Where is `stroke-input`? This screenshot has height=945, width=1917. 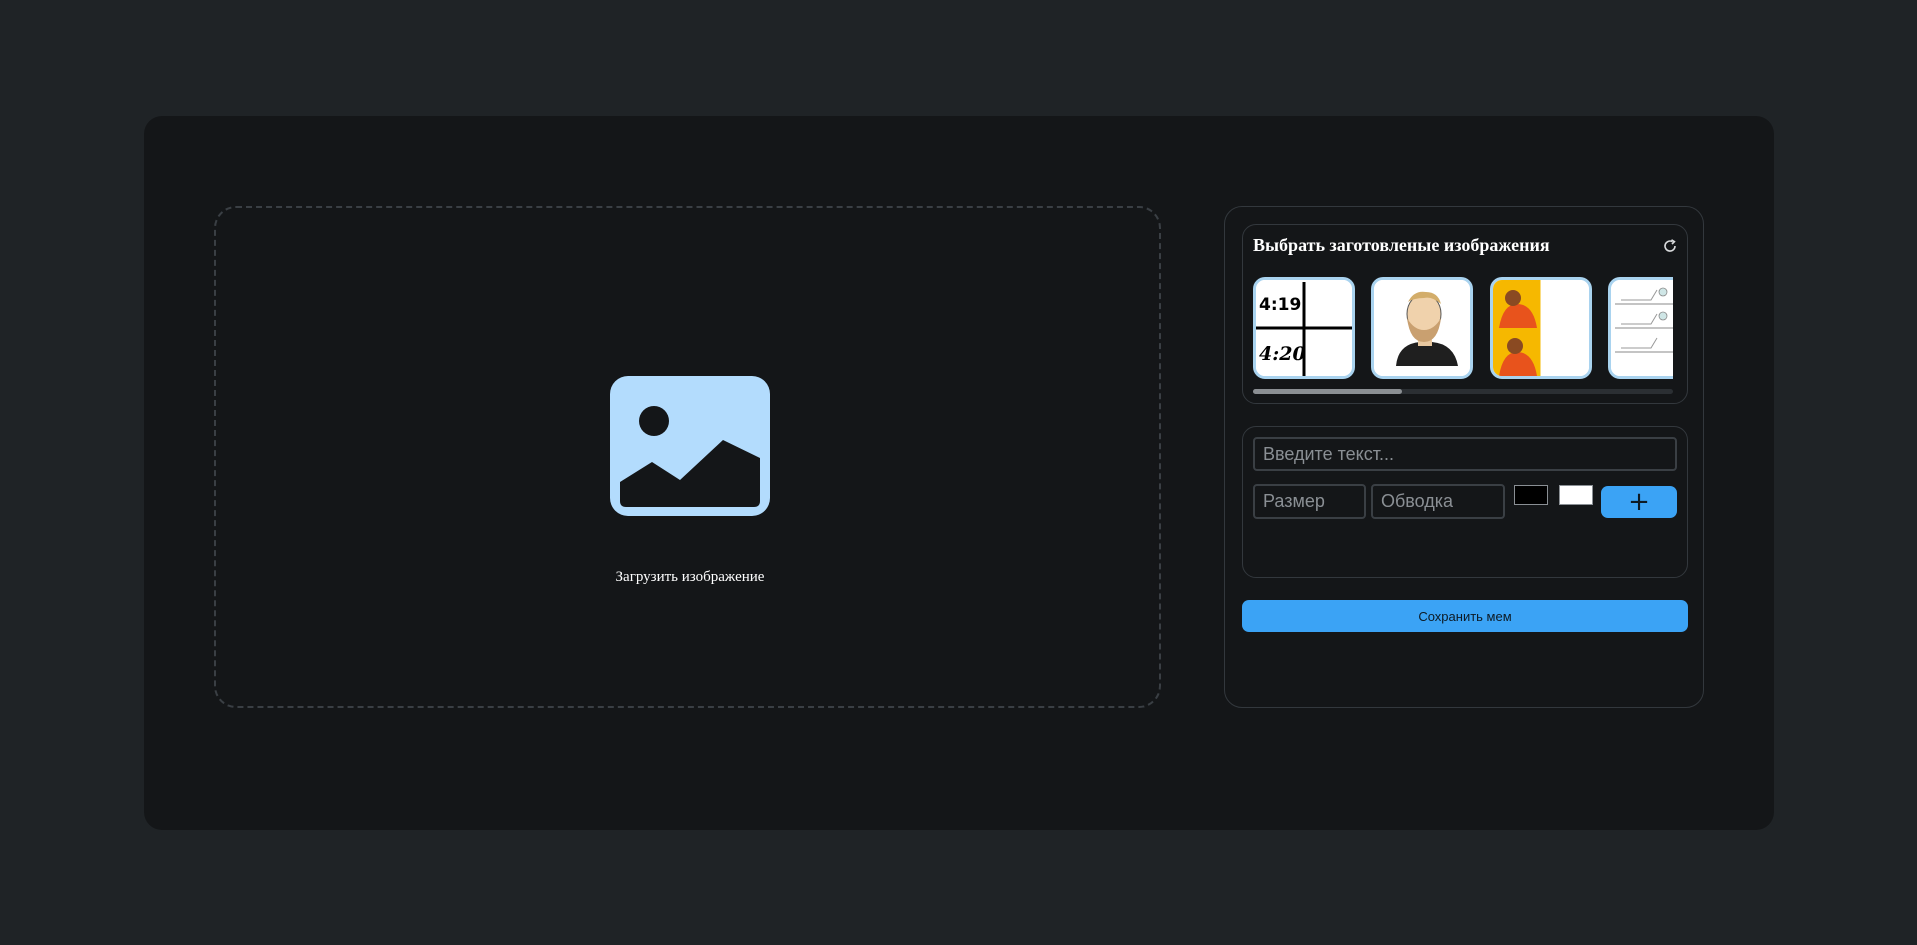 stroke-input is located at coordinates (1438, 501).